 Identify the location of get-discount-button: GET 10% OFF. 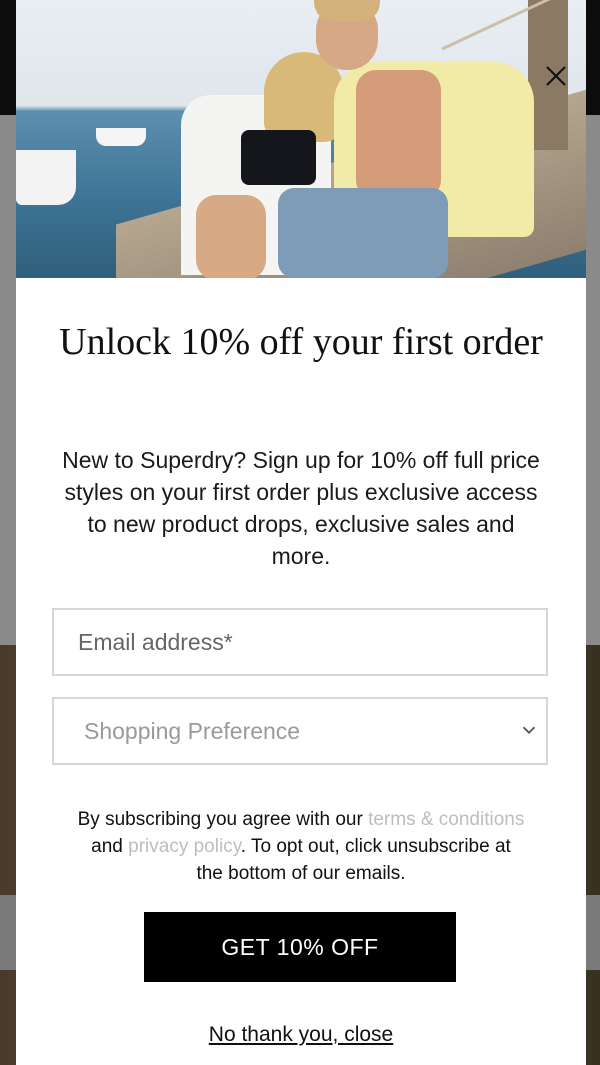
(300, 947).